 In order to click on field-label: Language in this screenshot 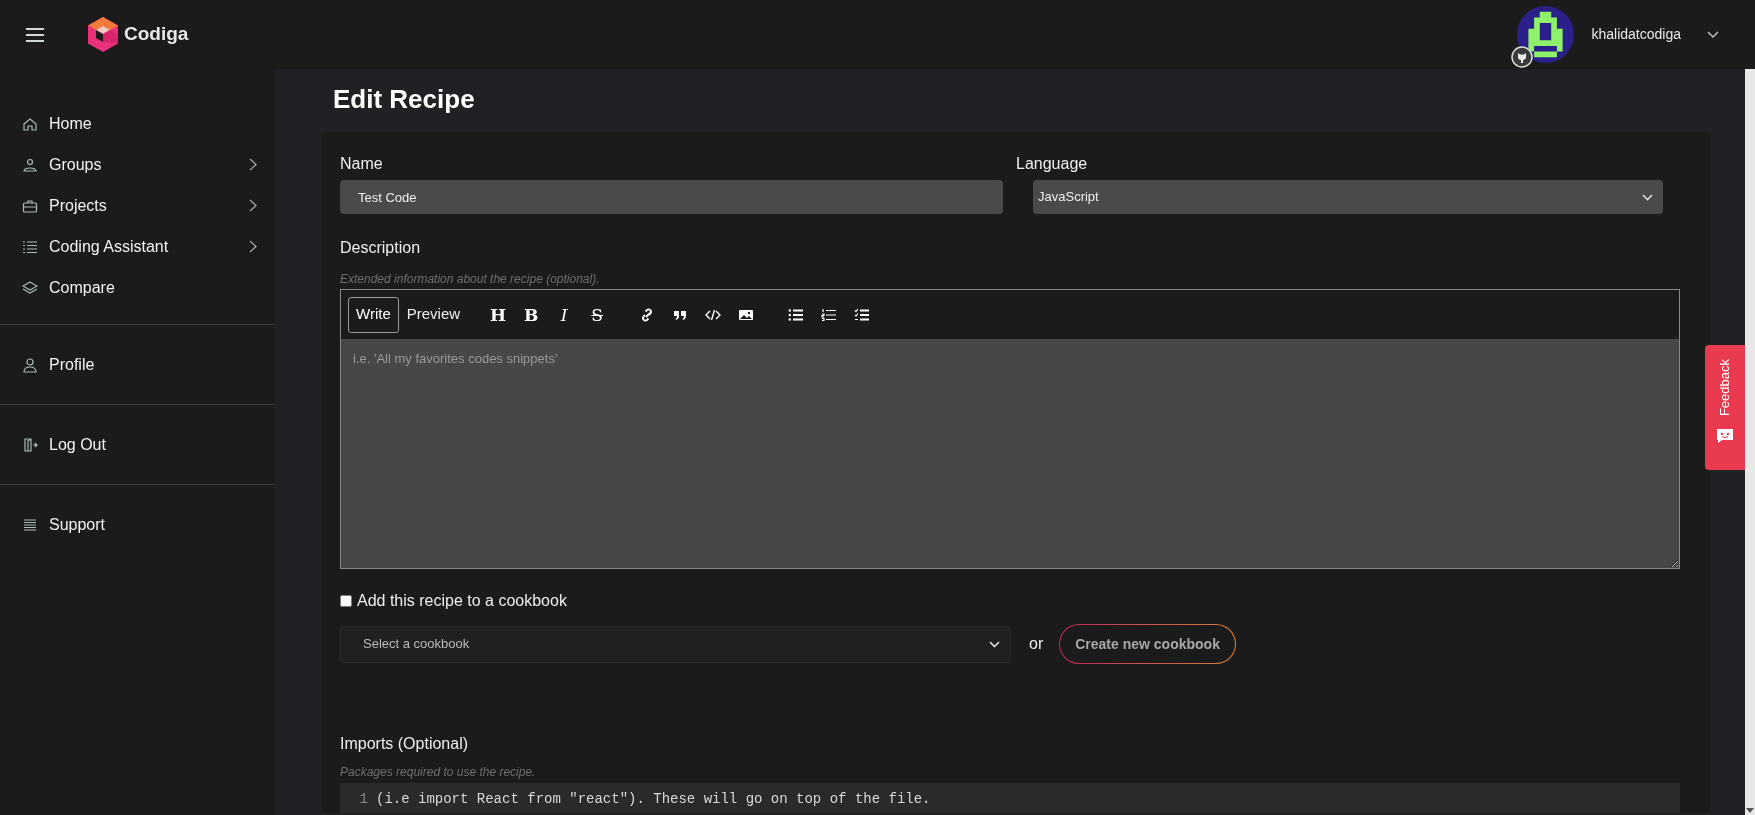, I will do `click(1052, 163)`.